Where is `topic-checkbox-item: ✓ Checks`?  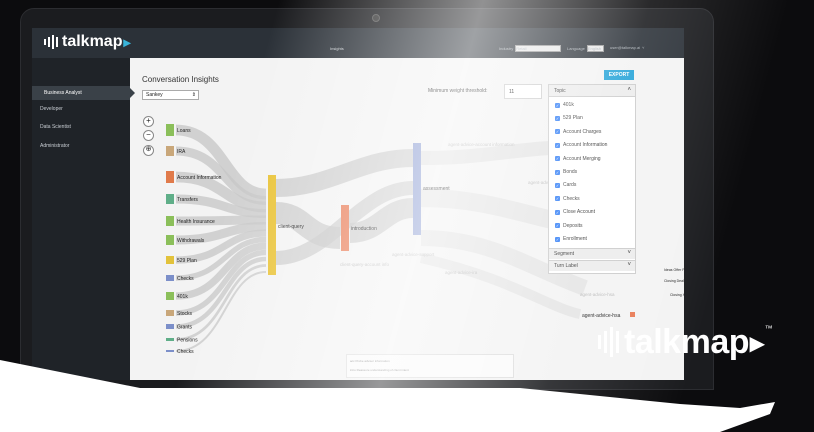
topic-checkbox-item: ✓ Checks is located at coordinates (567, 199).